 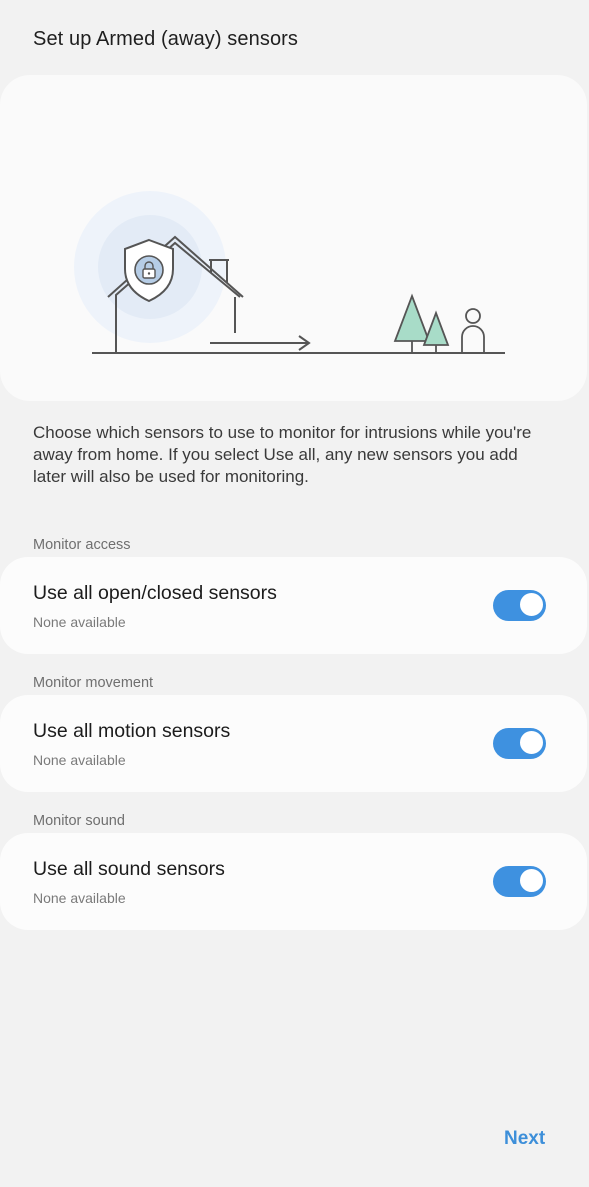 What do you see at coordinates (79, 821) in the screenshot?
I see `section-label-sound: Monitor sound` at bounding box center [79, 821].